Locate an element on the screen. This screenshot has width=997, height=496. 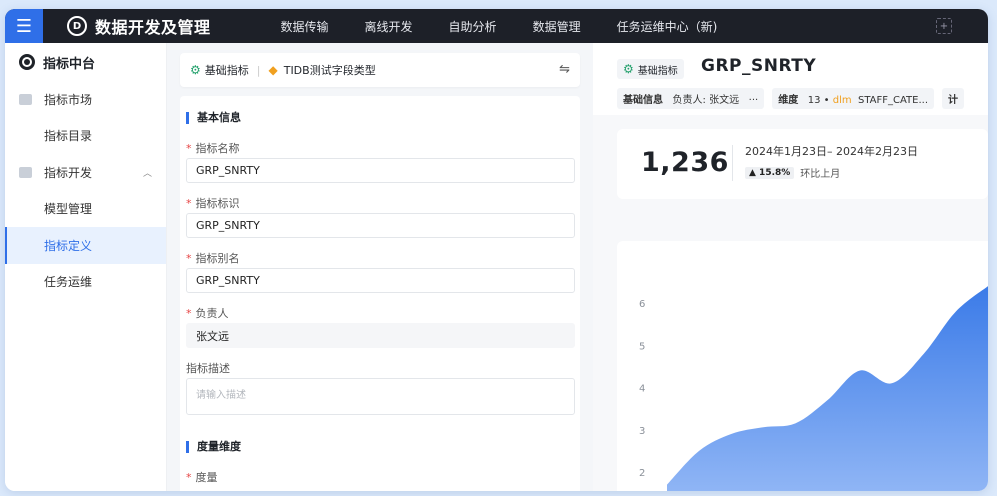
sidebar-header: 指标中台 is located at coordinates (85, 62).